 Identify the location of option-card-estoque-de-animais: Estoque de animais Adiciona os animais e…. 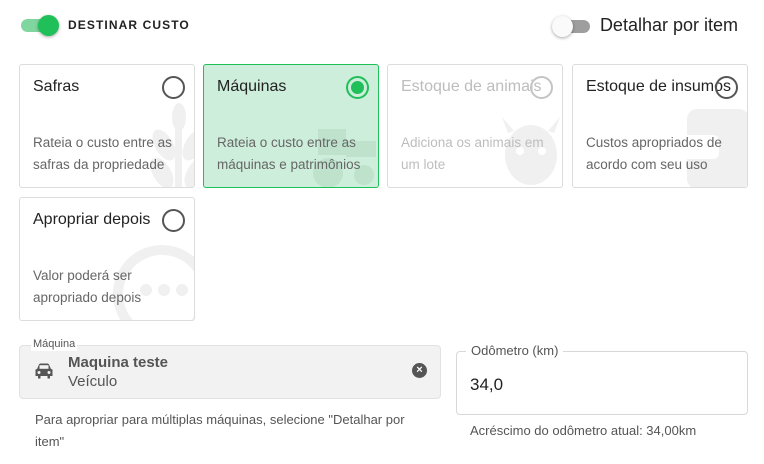
(475, 126).